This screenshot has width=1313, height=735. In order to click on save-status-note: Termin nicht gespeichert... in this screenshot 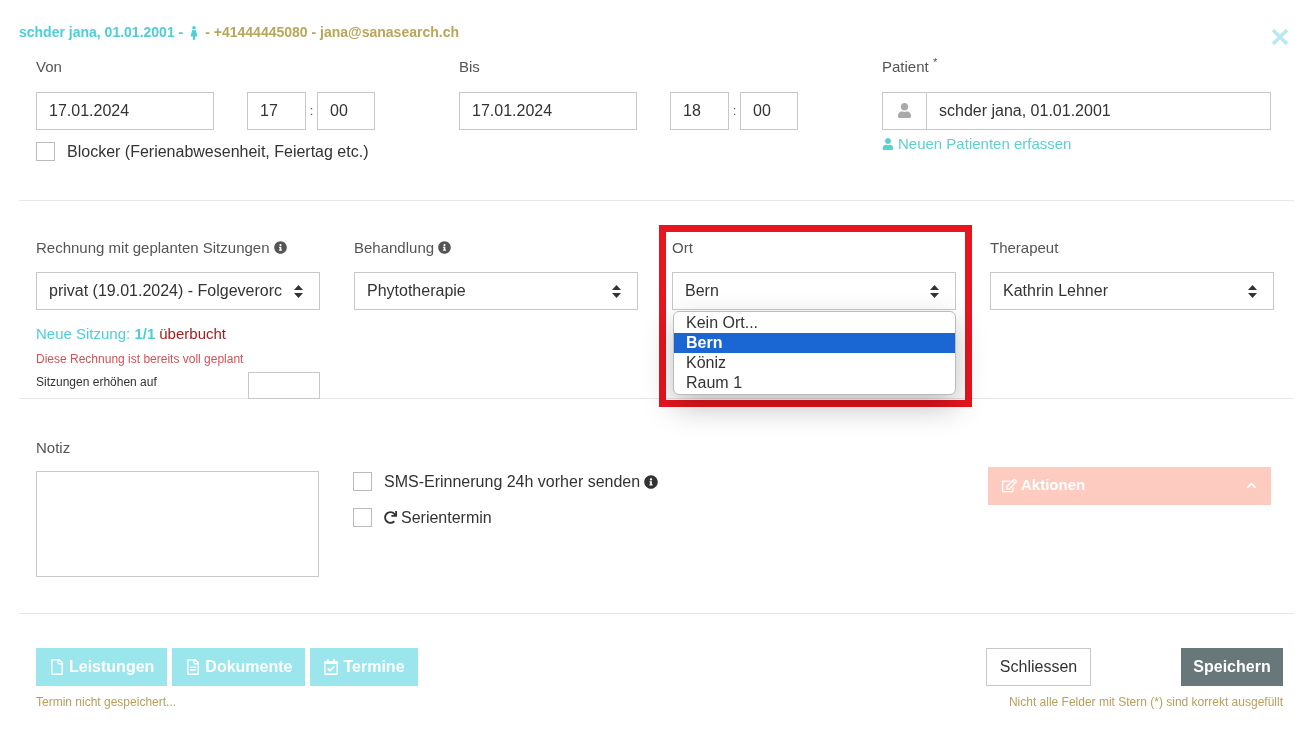, I will do `click(107, 702)`.